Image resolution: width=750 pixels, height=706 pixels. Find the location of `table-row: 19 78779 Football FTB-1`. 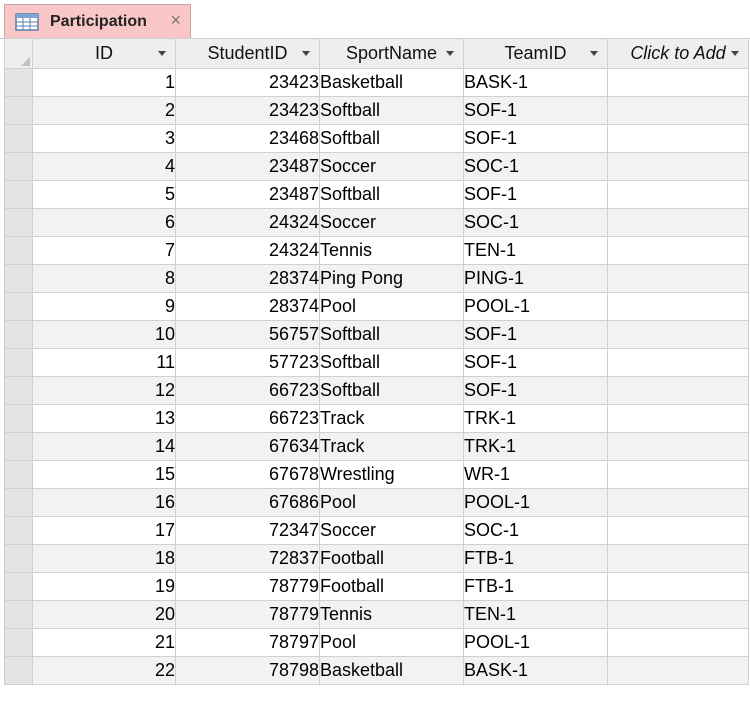

table-row: 19 78779 Football FTB-1 is located at coordinates (376, 586).